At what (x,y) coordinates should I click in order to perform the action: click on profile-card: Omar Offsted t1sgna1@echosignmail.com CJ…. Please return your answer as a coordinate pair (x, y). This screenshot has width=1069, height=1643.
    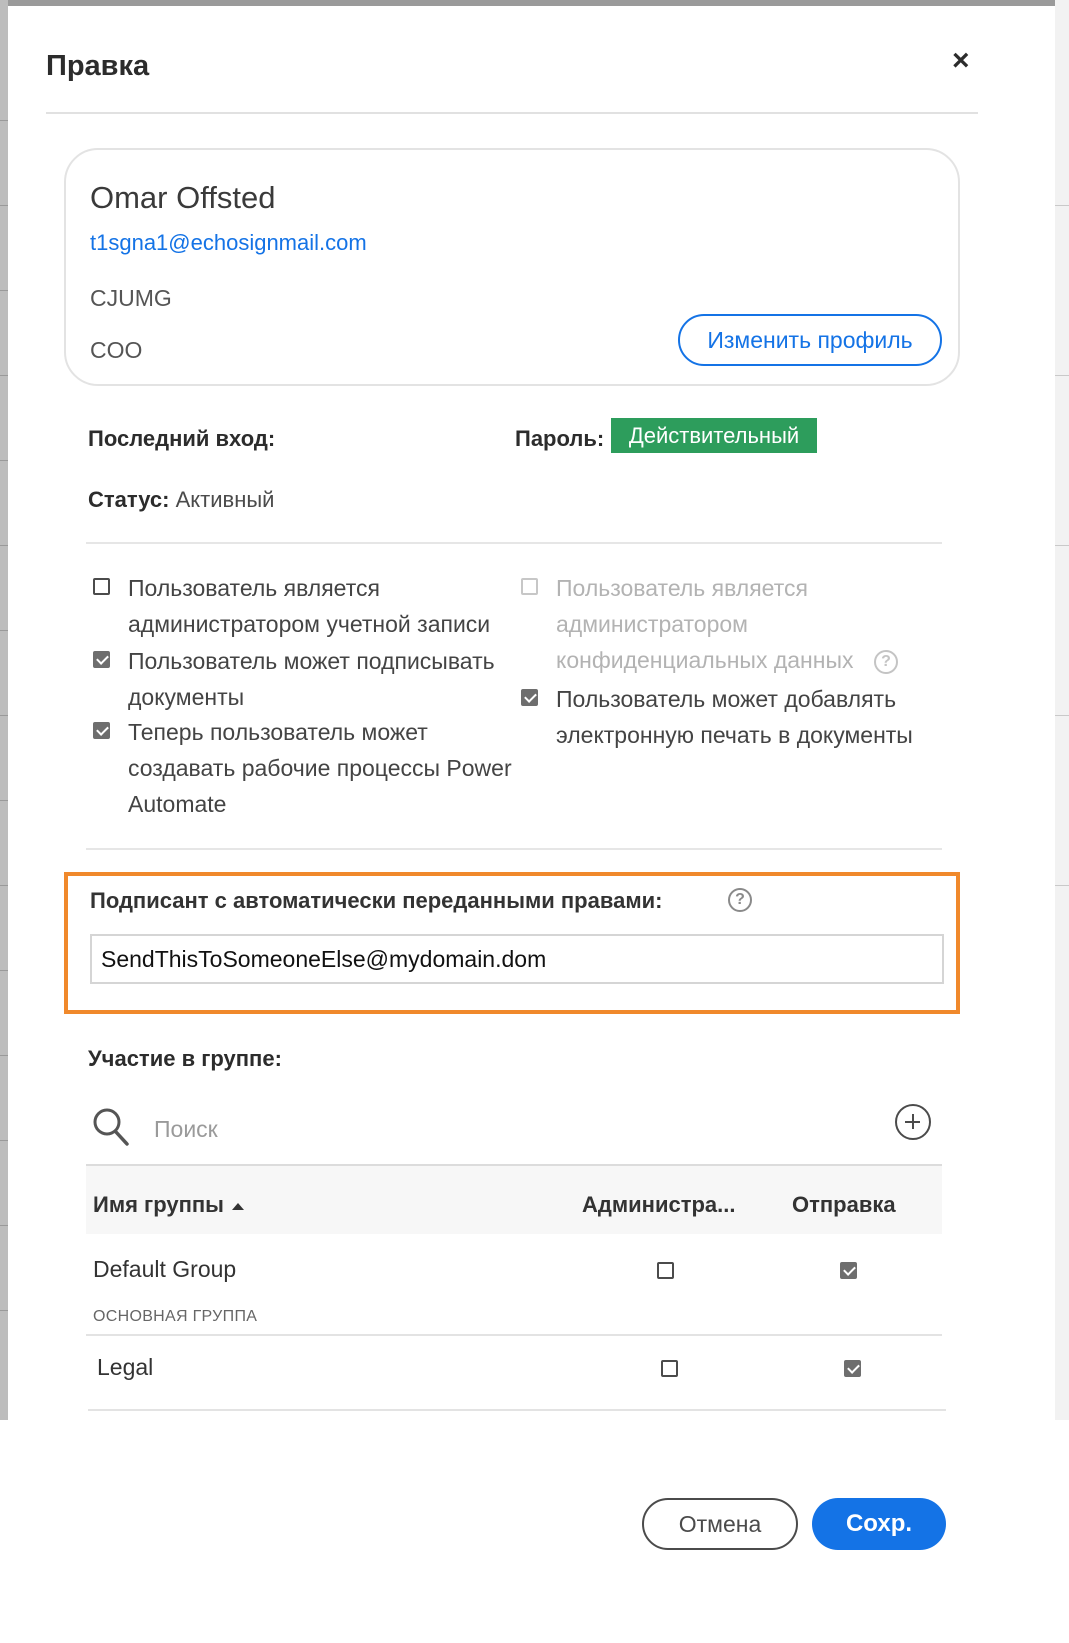
    Looking at the image, I should click on (512, 267).